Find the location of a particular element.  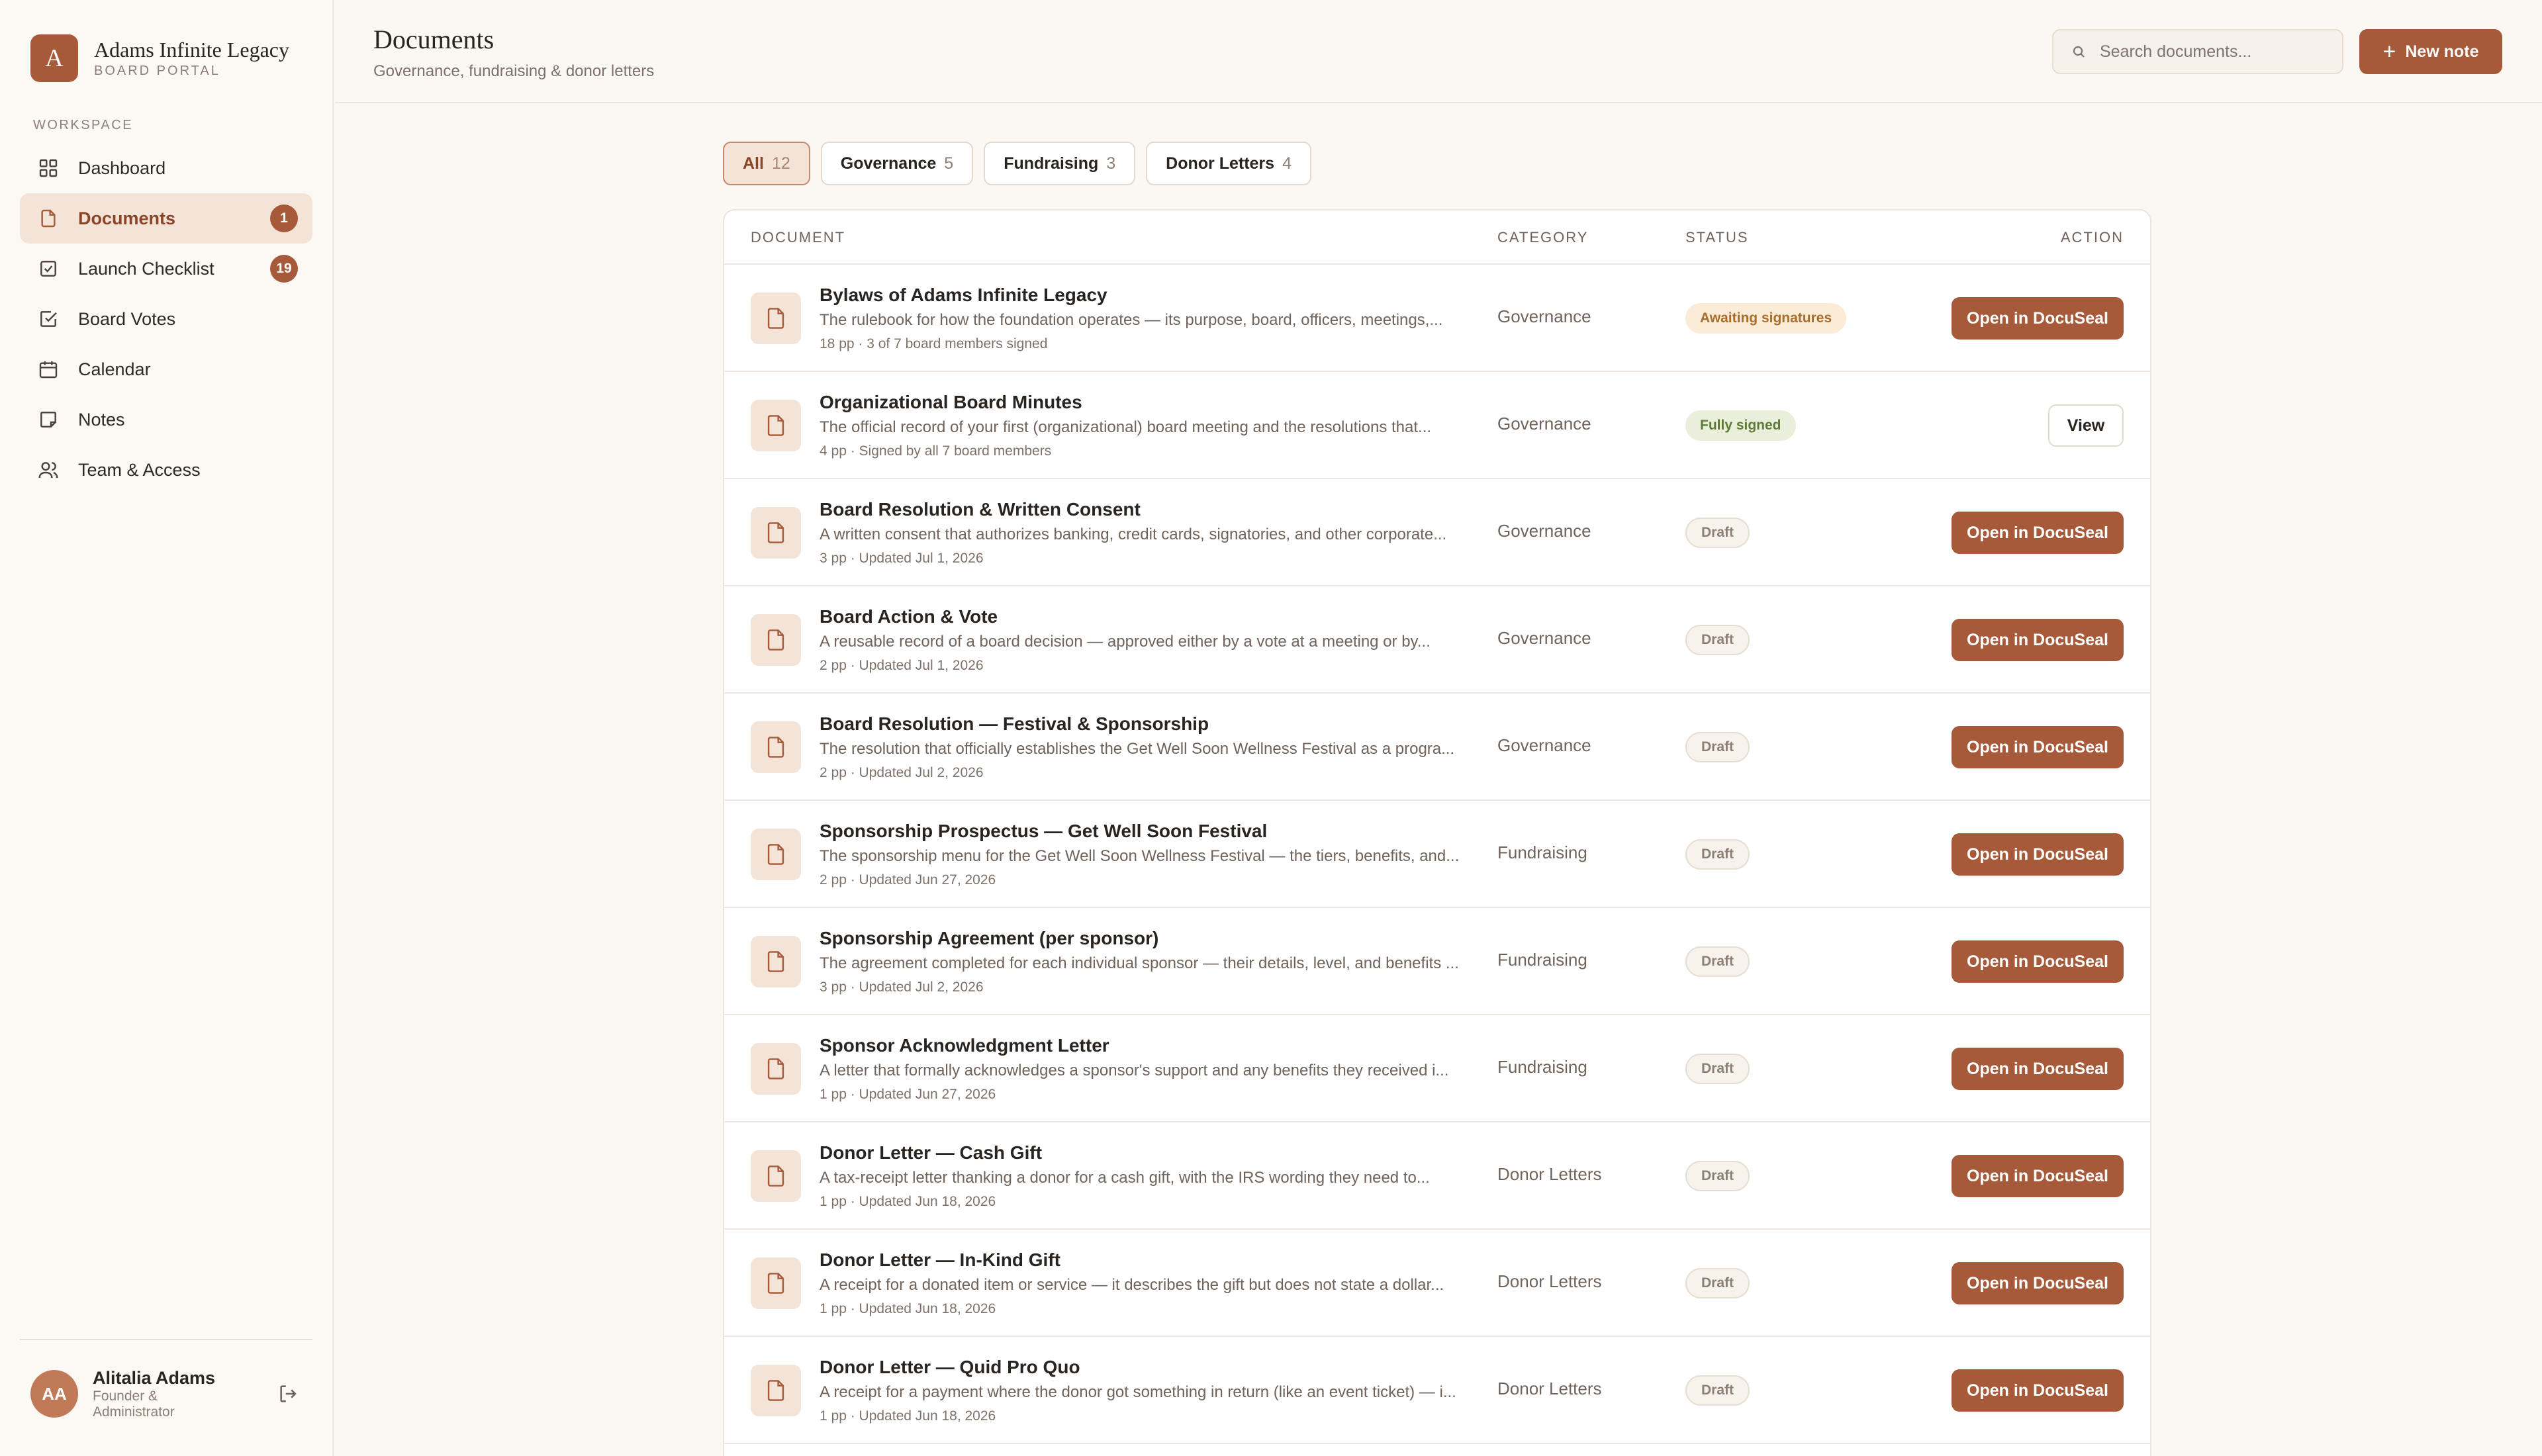

document-meta: 1 pp · Updated Jun 27, 2026 is located at coordinates (908, 1094).